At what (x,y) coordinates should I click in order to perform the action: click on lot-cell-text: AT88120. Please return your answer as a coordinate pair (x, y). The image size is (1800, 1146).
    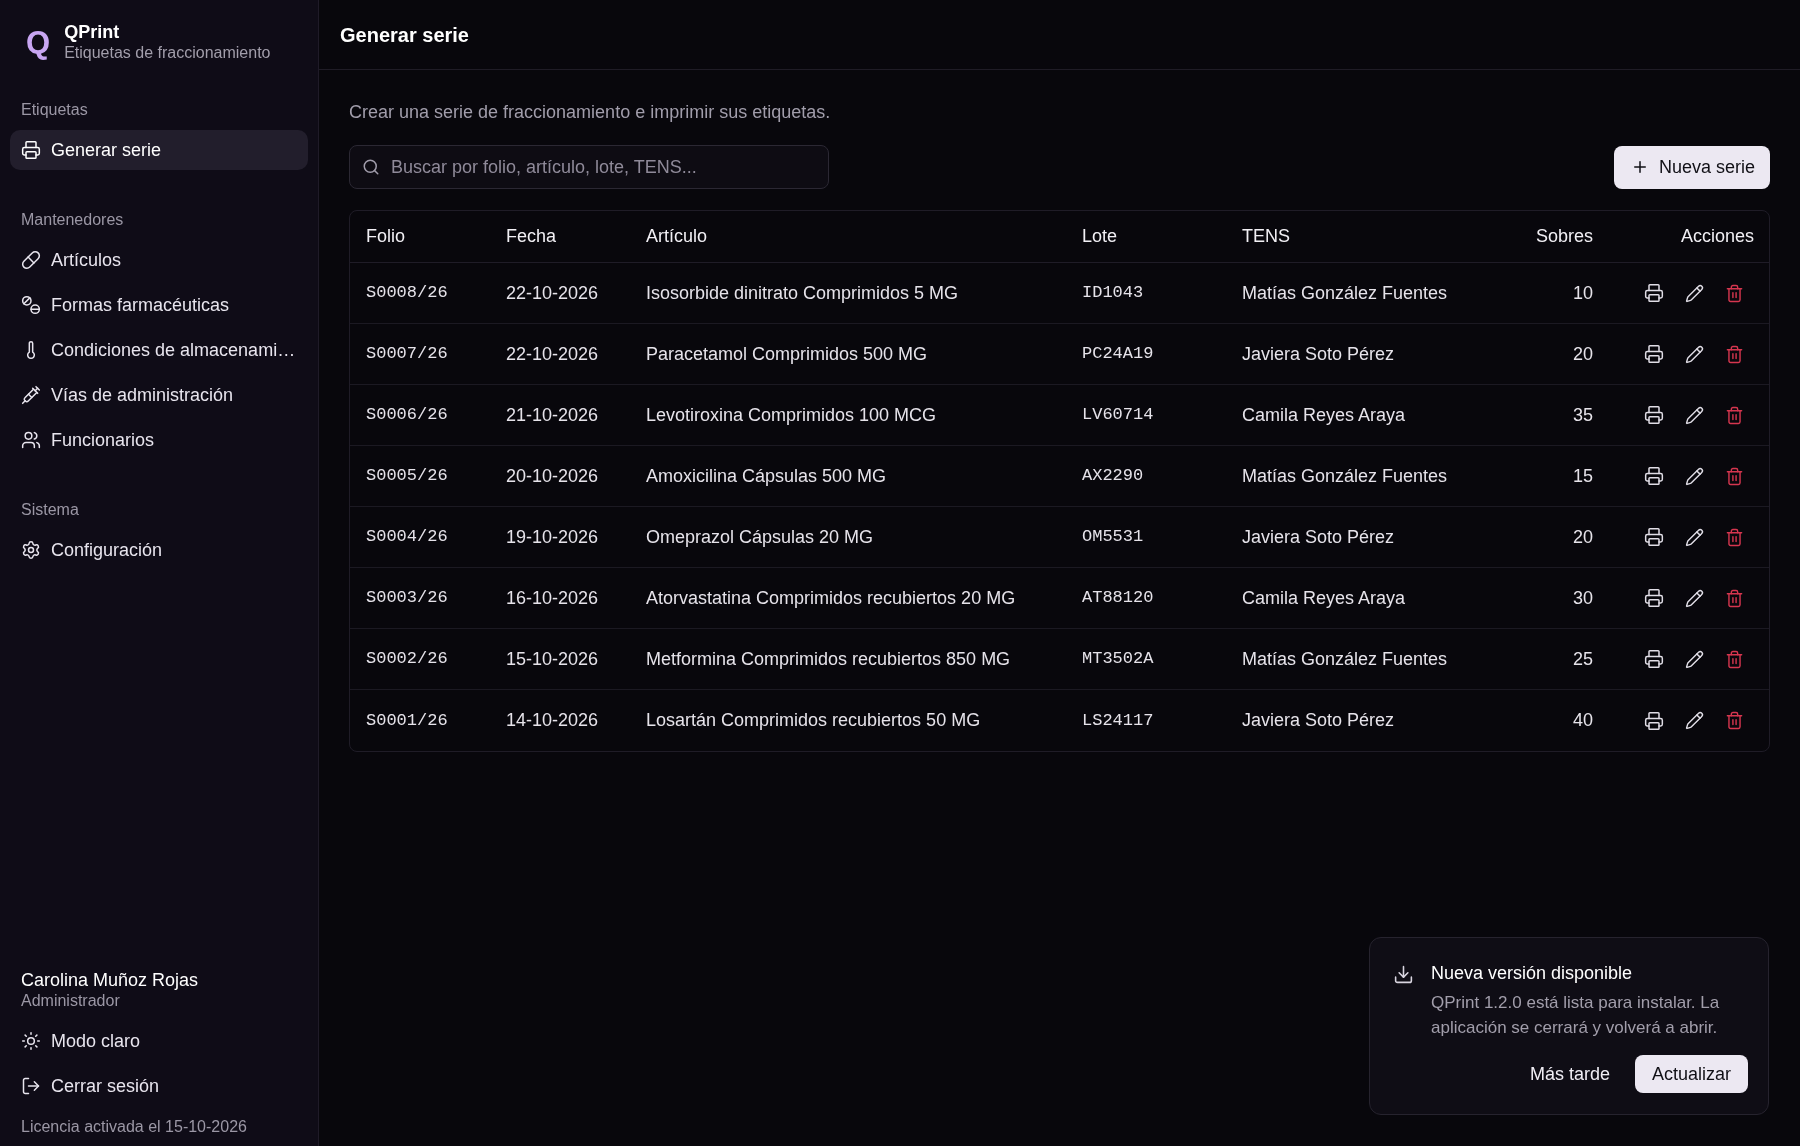
    Looking at the image, I should click on (1118, 598).